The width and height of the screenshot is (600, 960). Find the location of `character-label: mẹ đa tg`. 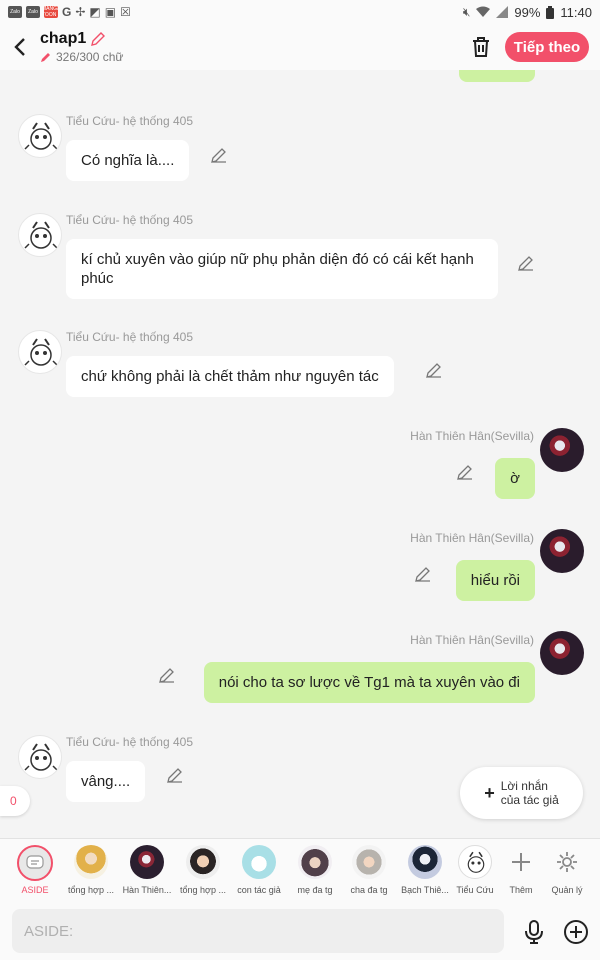

character-label: mẹ đa tg is located at coordinates (315, 890).